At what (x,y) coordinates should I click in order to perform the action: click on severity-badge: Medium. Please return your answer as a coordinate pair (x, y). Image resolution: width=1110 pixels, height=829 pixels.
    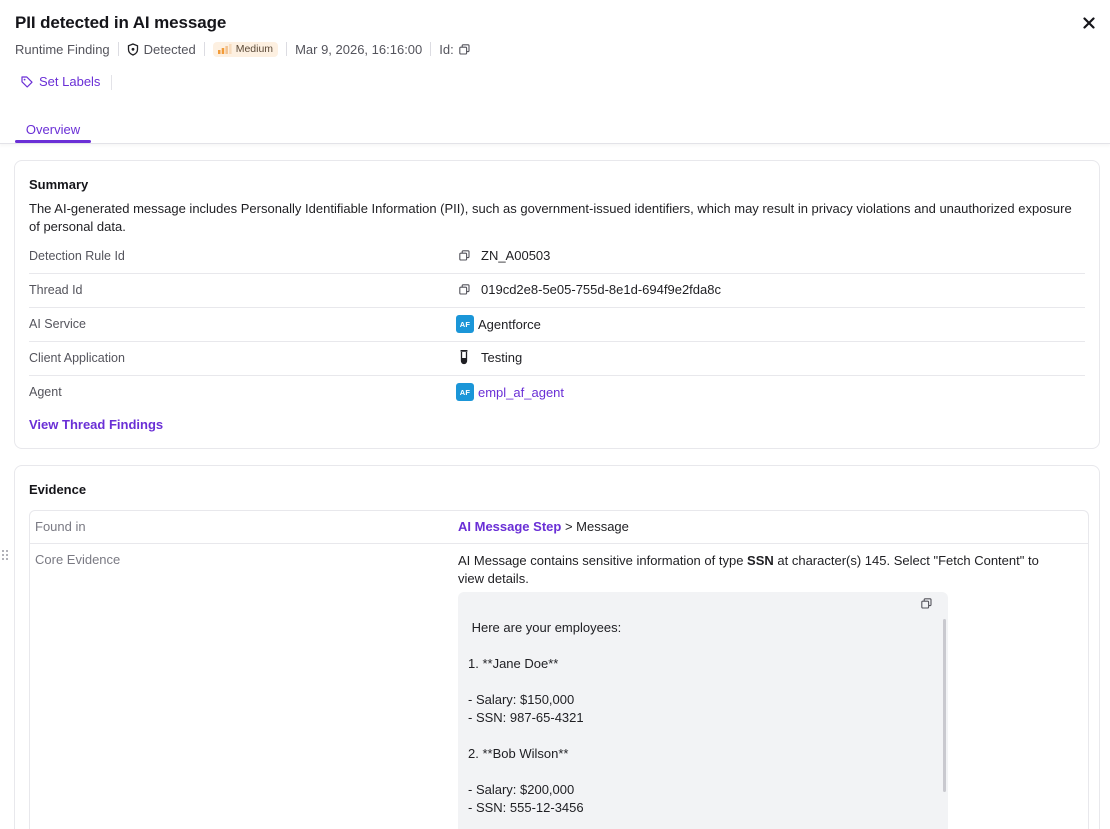
    Looking at the image, I should click on (245, 49).